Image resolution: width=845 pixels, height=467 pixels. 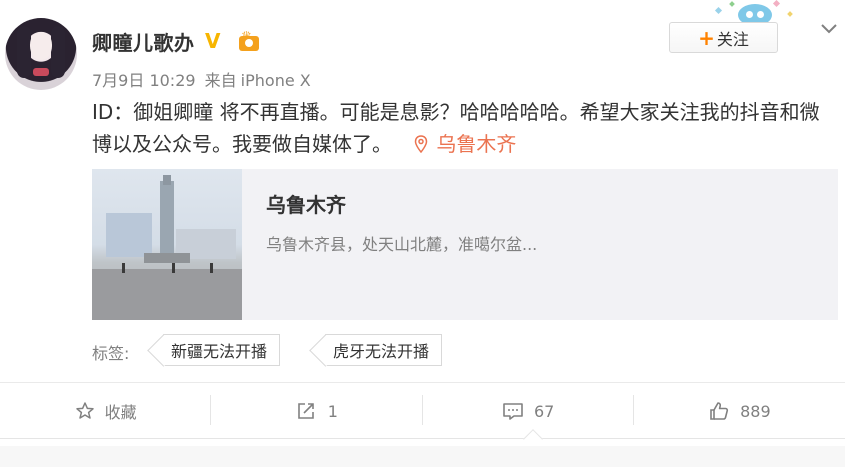 I want to click on footer-strip, so click(x=422, y=456).